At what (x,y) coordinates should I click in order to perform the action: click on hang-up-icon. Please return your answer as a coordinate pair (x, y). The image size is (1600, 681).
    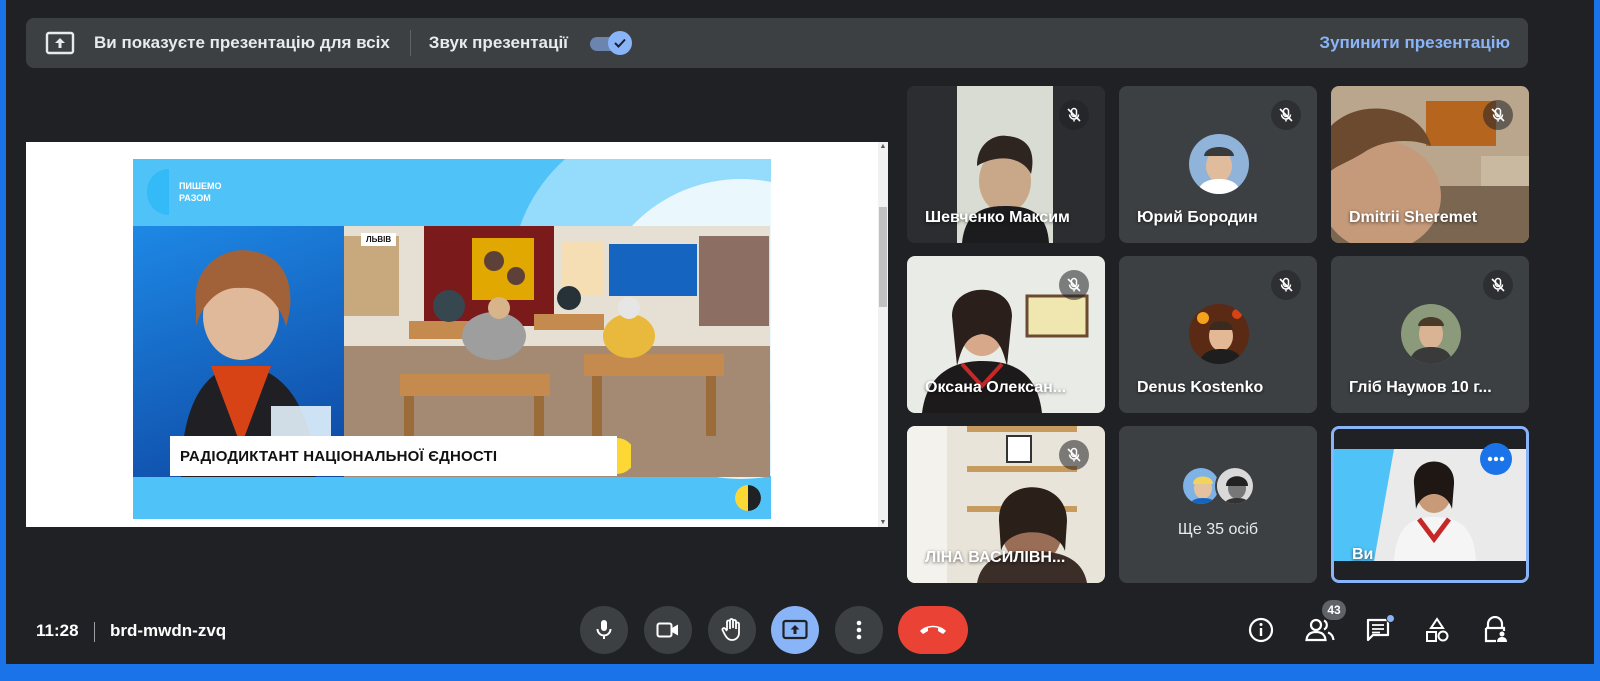
    Looking at the image, I should click on (933, 629).